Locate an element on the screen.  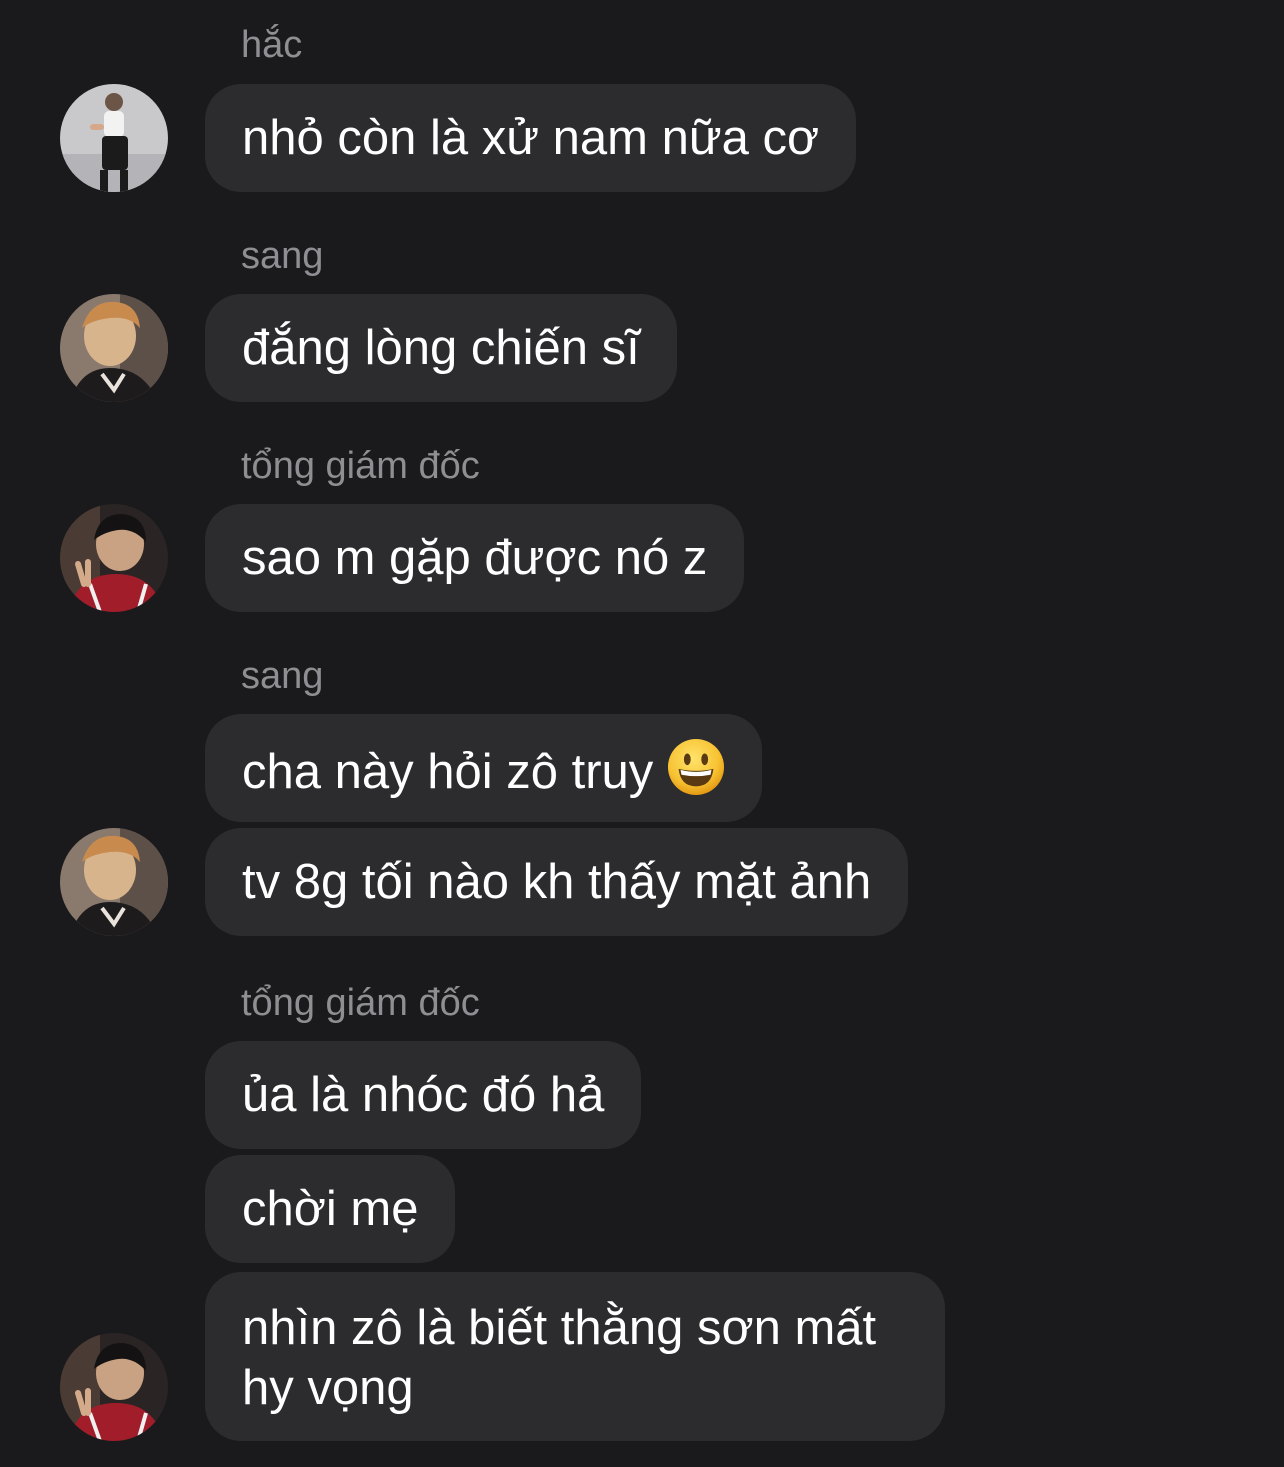
message-text: chời mẹ is located at coordinates (330, 1209).